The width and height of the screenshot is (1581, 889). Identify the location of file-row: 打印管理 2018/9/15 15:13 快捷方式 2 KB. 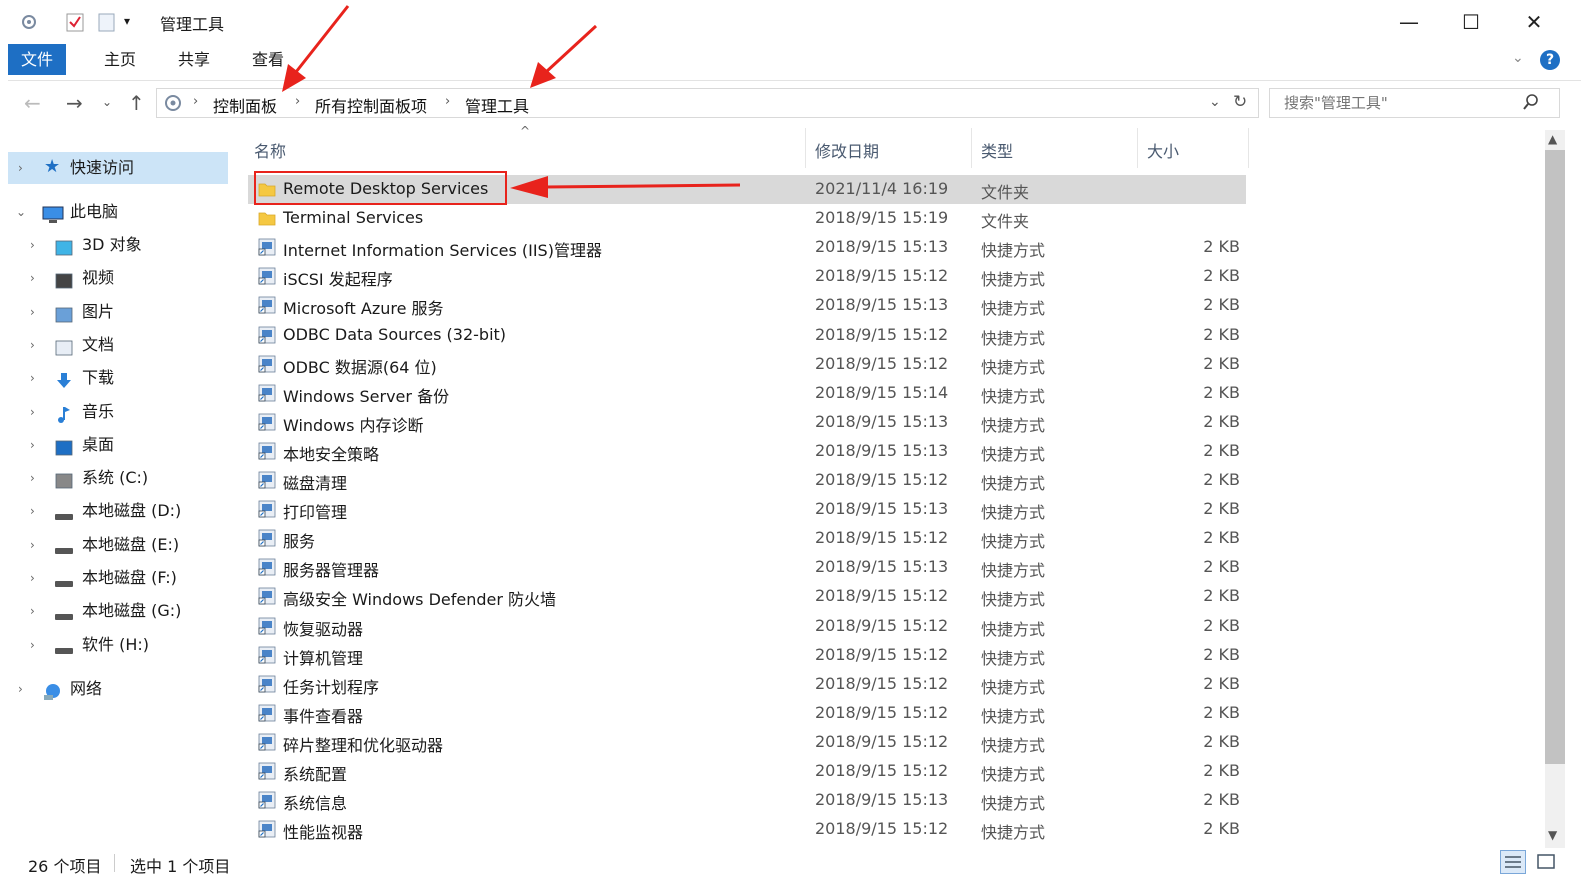
(747, 509).